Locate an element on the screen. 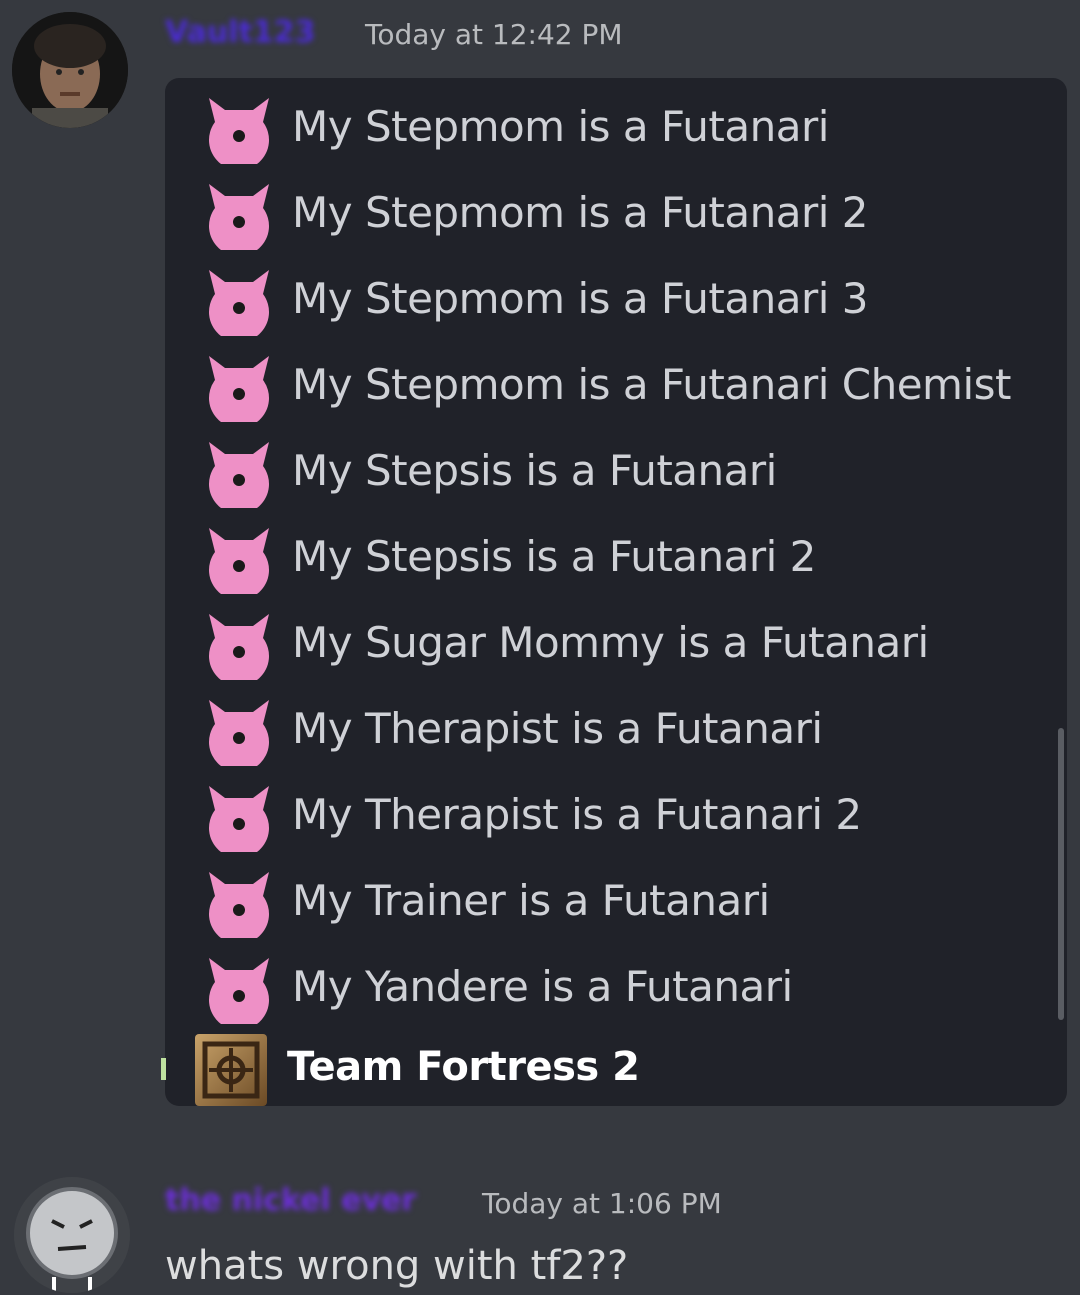 Image resolution: width=1080 pixels, height=1295 pixels. game-name: My Trainer is a Futanari is located at coordinates (531, 900).